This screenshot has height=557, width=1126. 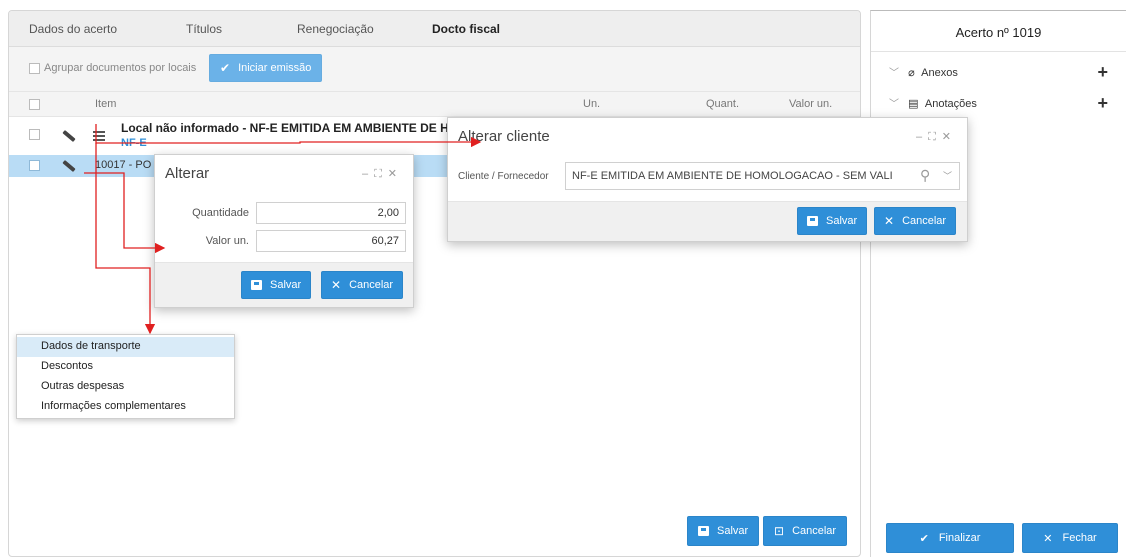 I want to click on anexos-section: ﹀ ⌀ Anexos, so click(x=923, y=71).